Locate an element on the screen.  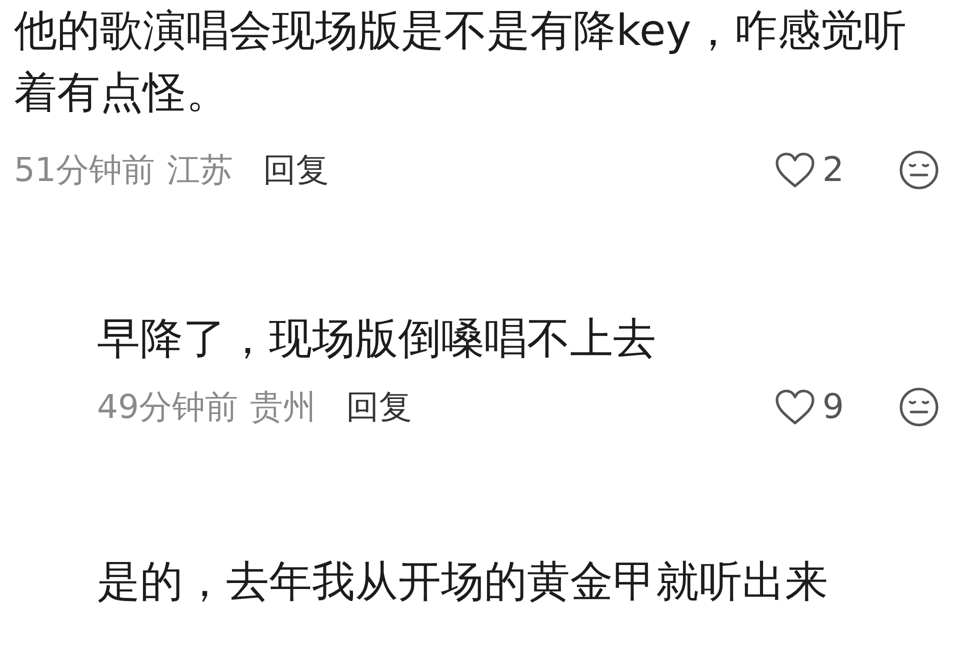
comment-text: 早降了，现场版倒嗓唱不上去 is located at coordinates (377, 339).